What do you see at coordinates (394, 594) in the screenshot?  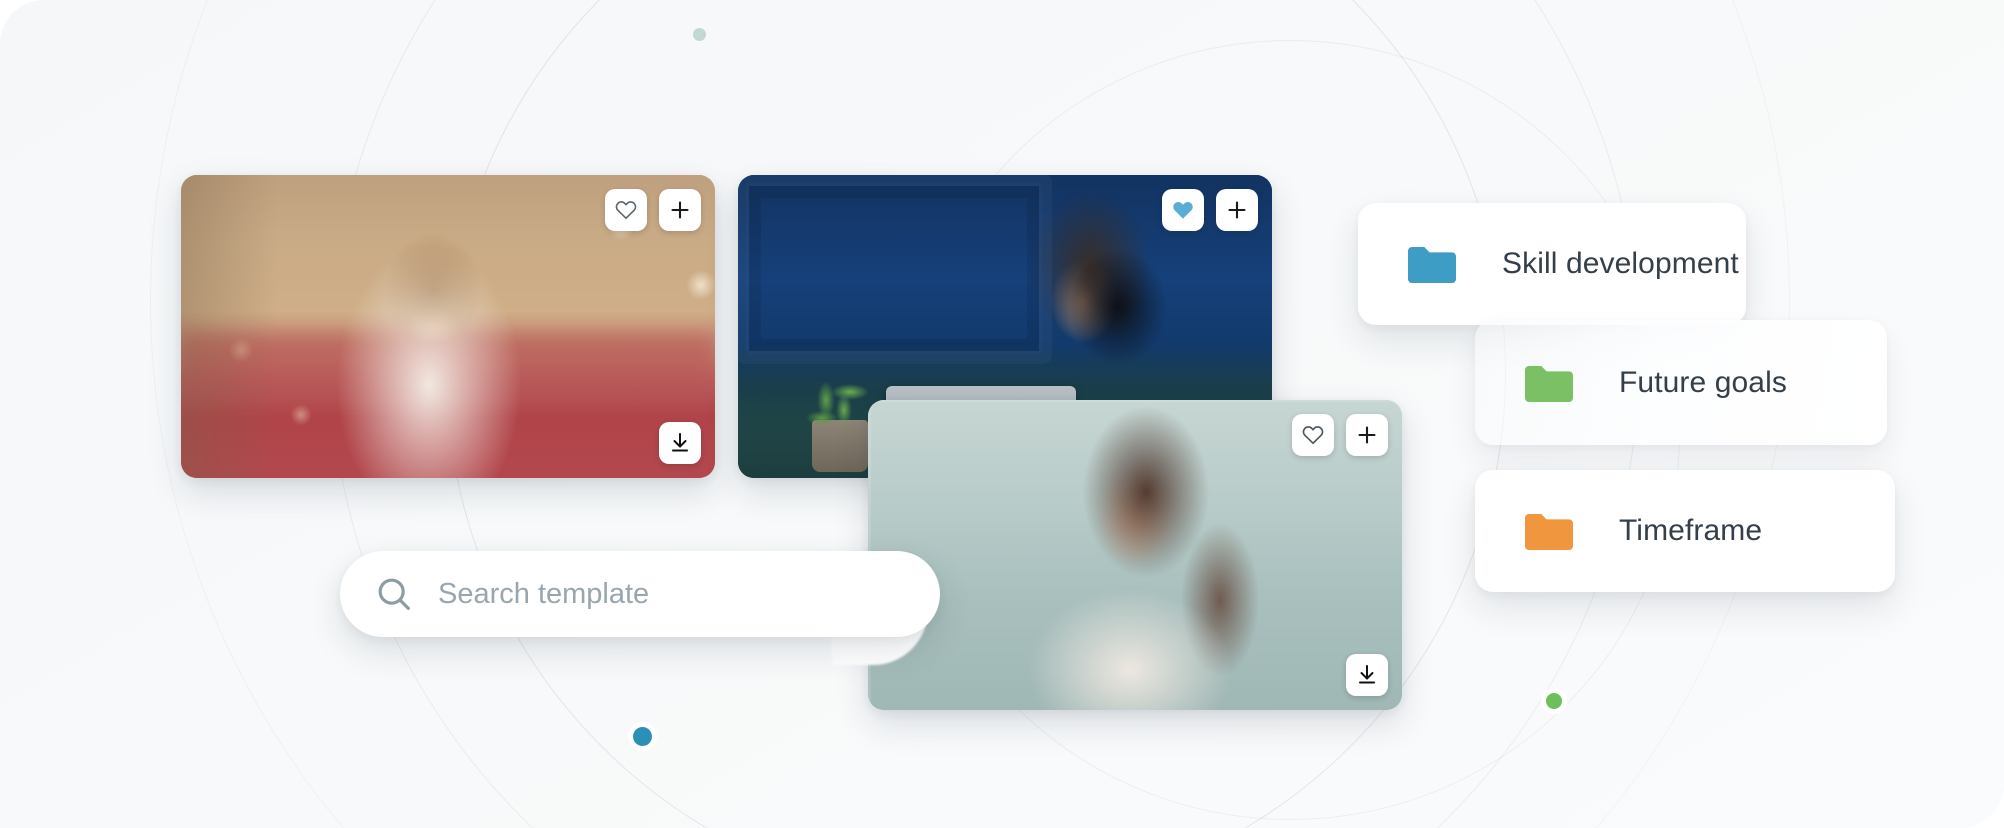 I see `search-icon` at bounding box center [394, 594].